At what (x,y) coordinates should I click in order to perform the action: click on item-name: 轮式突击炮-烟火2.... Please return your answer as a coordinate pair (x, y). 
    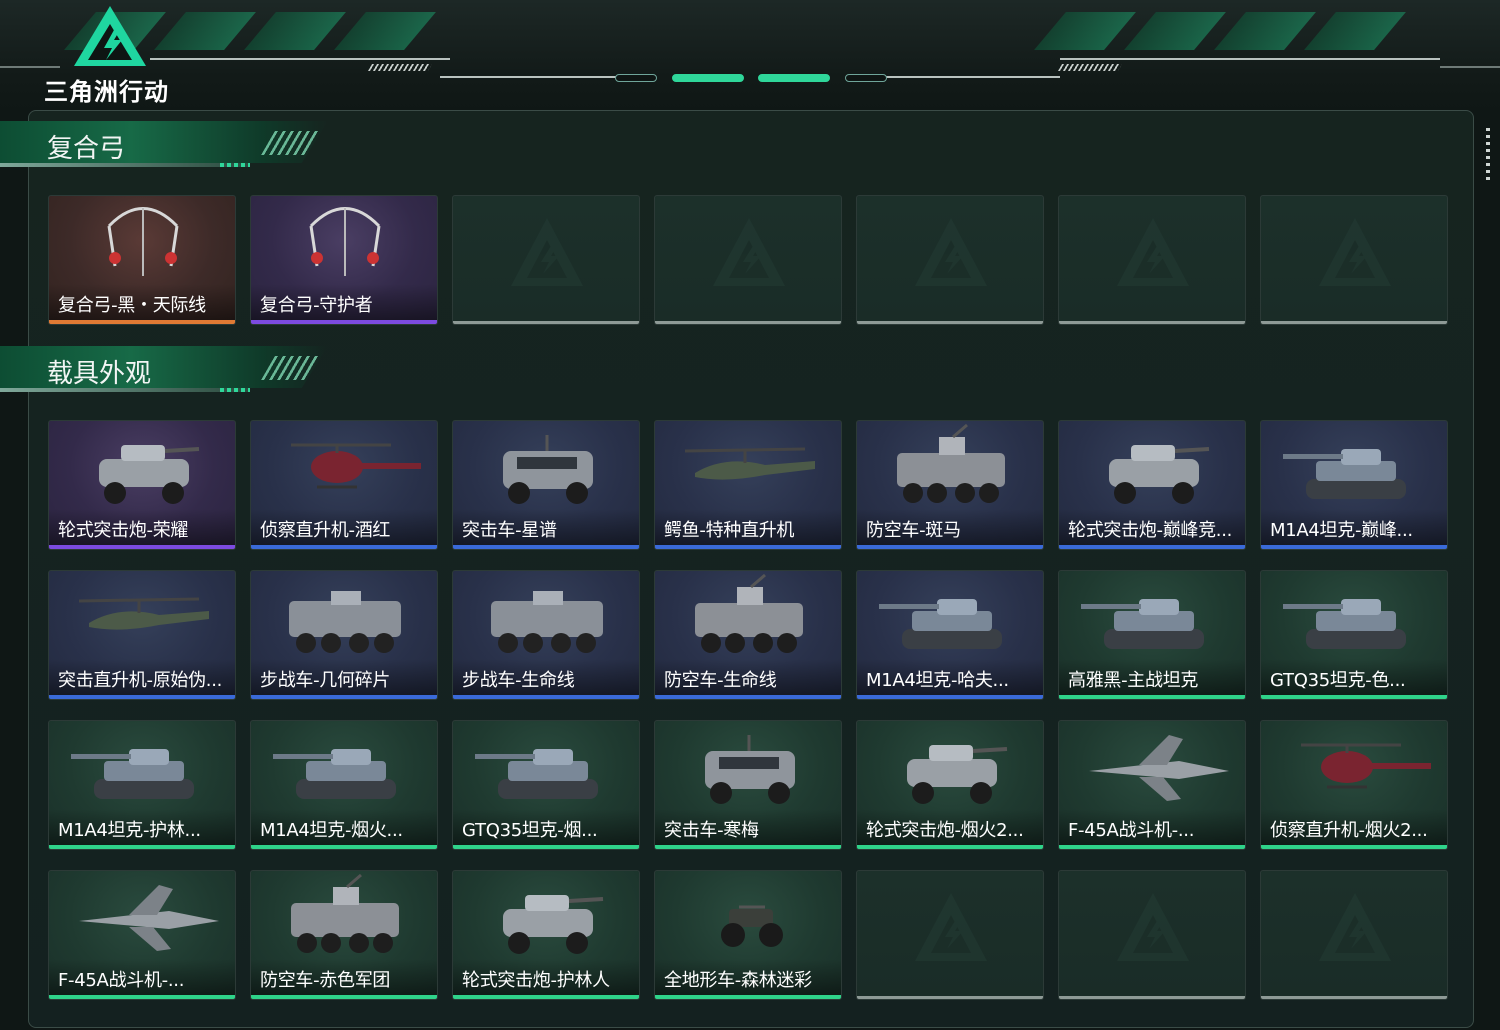
    Looking at the image, I should click on (945, 830).